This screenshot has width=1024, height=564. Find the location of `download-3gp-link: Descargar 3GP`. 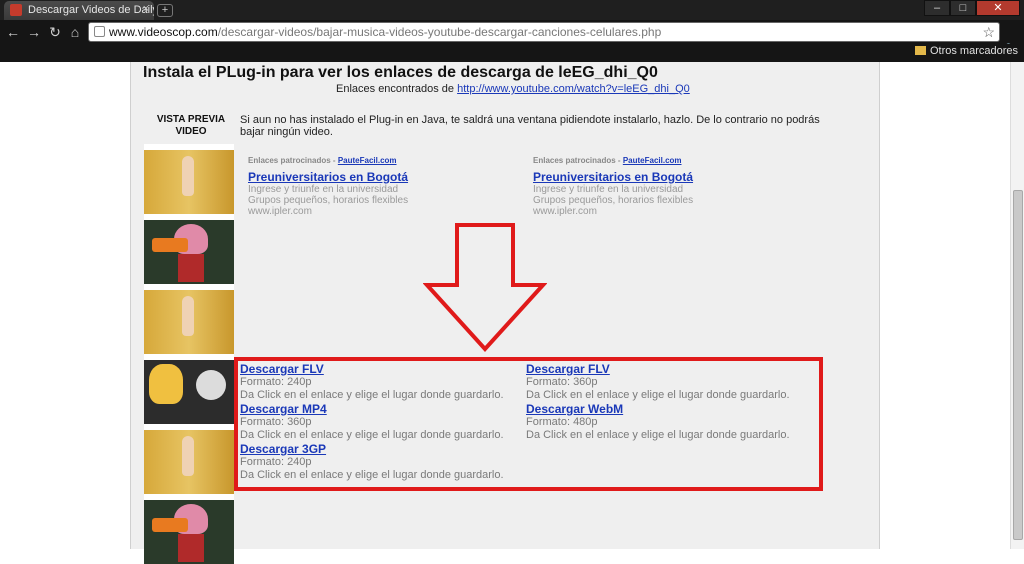

download-3gp-link: Descargar 3GP is located at coordinates (385, 449).